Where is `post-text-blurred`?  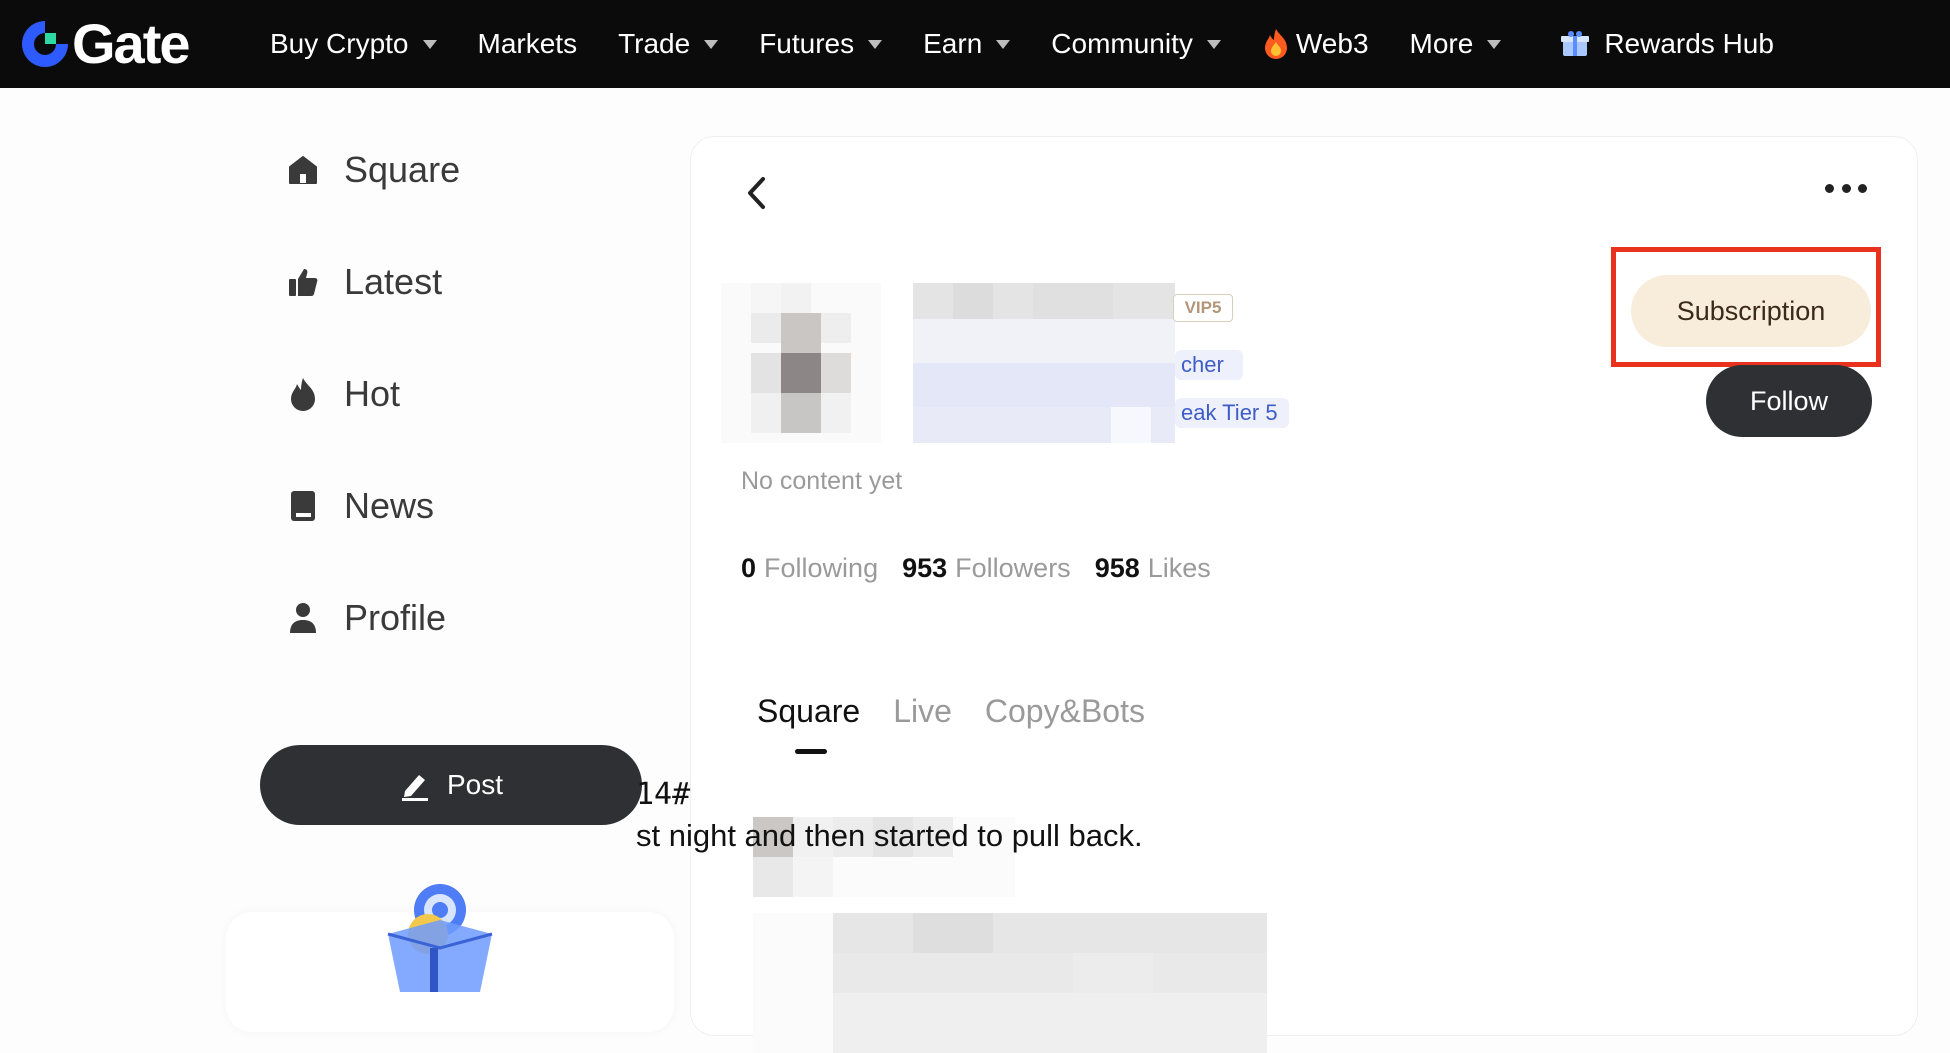
post-text-blurred is located at coordinates (1010, 983).